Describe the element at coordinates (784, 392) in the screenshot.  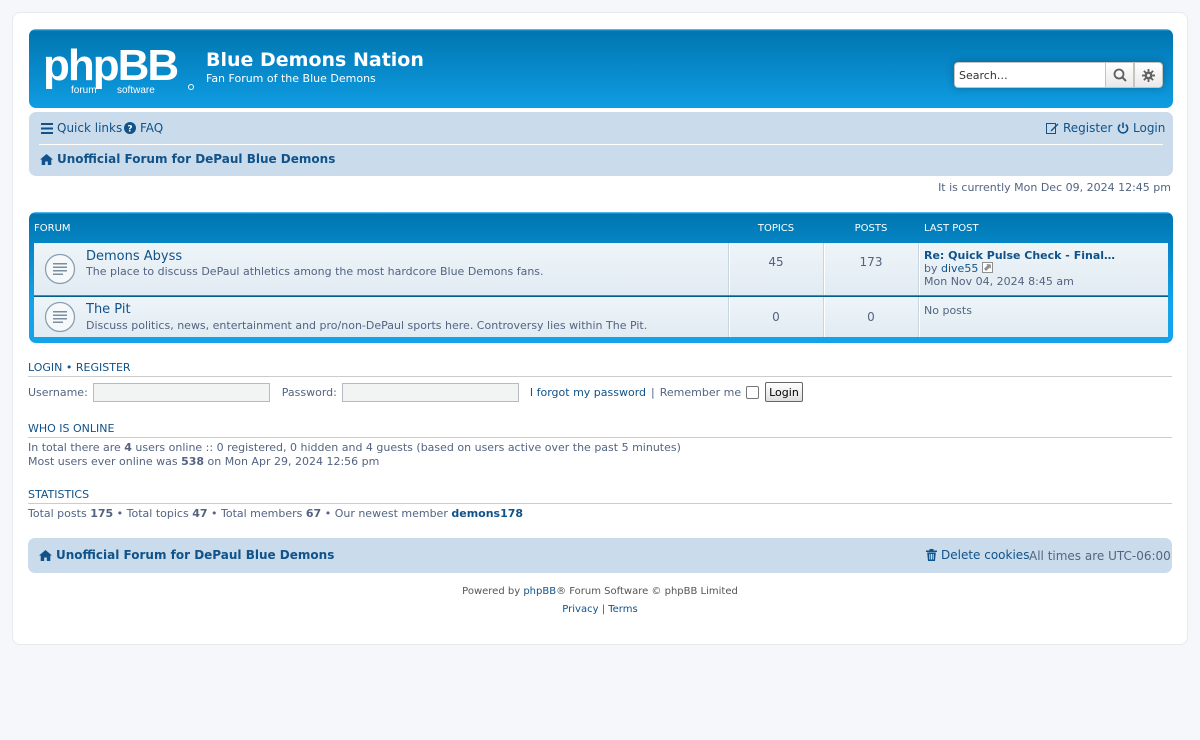
I see `login-button: Login` at that location.